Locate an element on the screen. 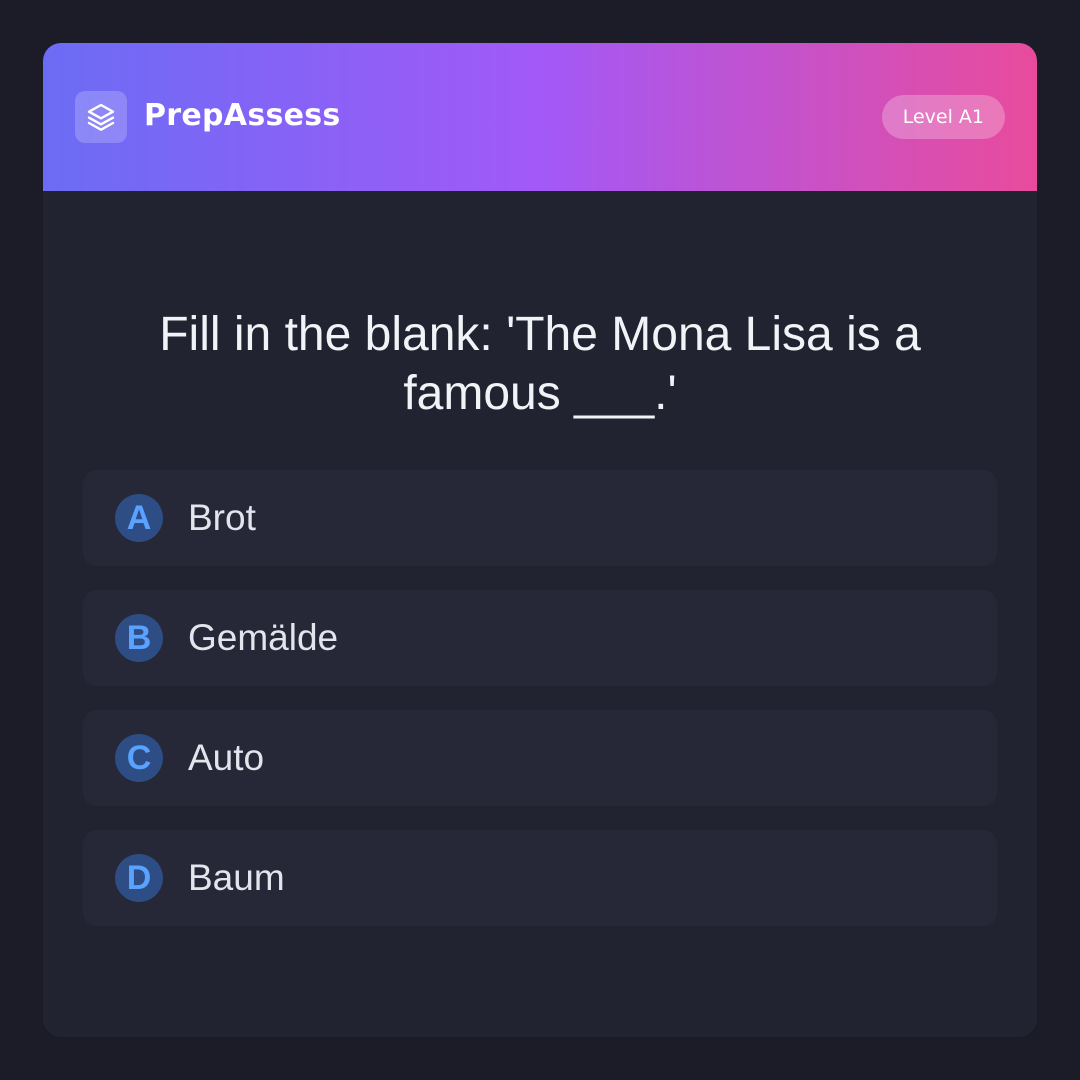  option-letter-badge: D is located at coordinates (139, 878).